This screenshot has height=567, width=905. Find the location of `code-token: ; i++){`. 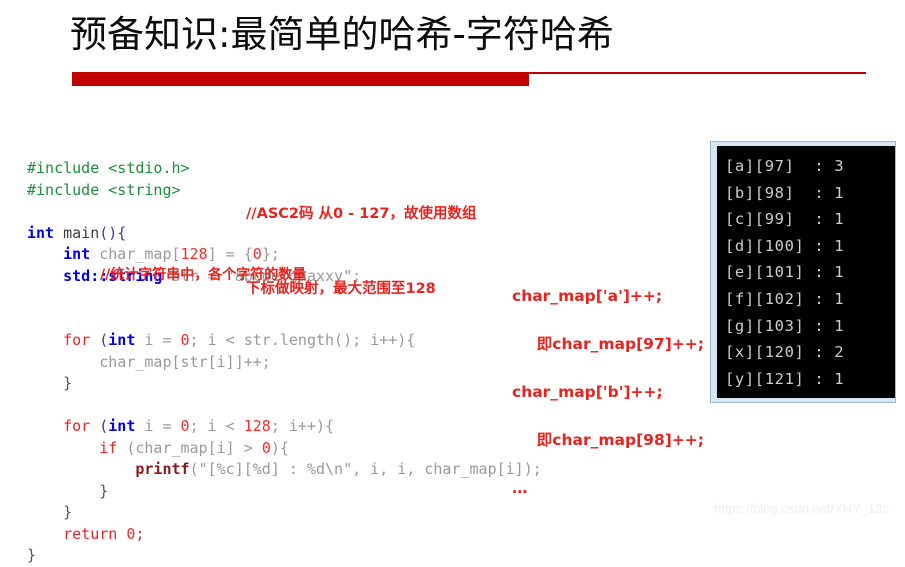

code-token: ; i++){ is located at coordinates (302, 426).